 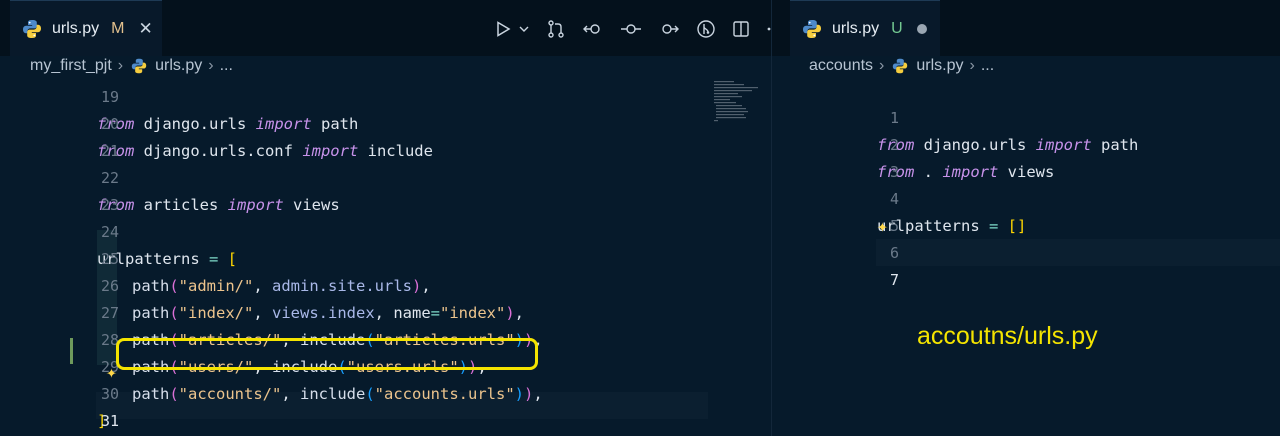 I want to click on code-line-21: 21, so click(x=385, y=135).